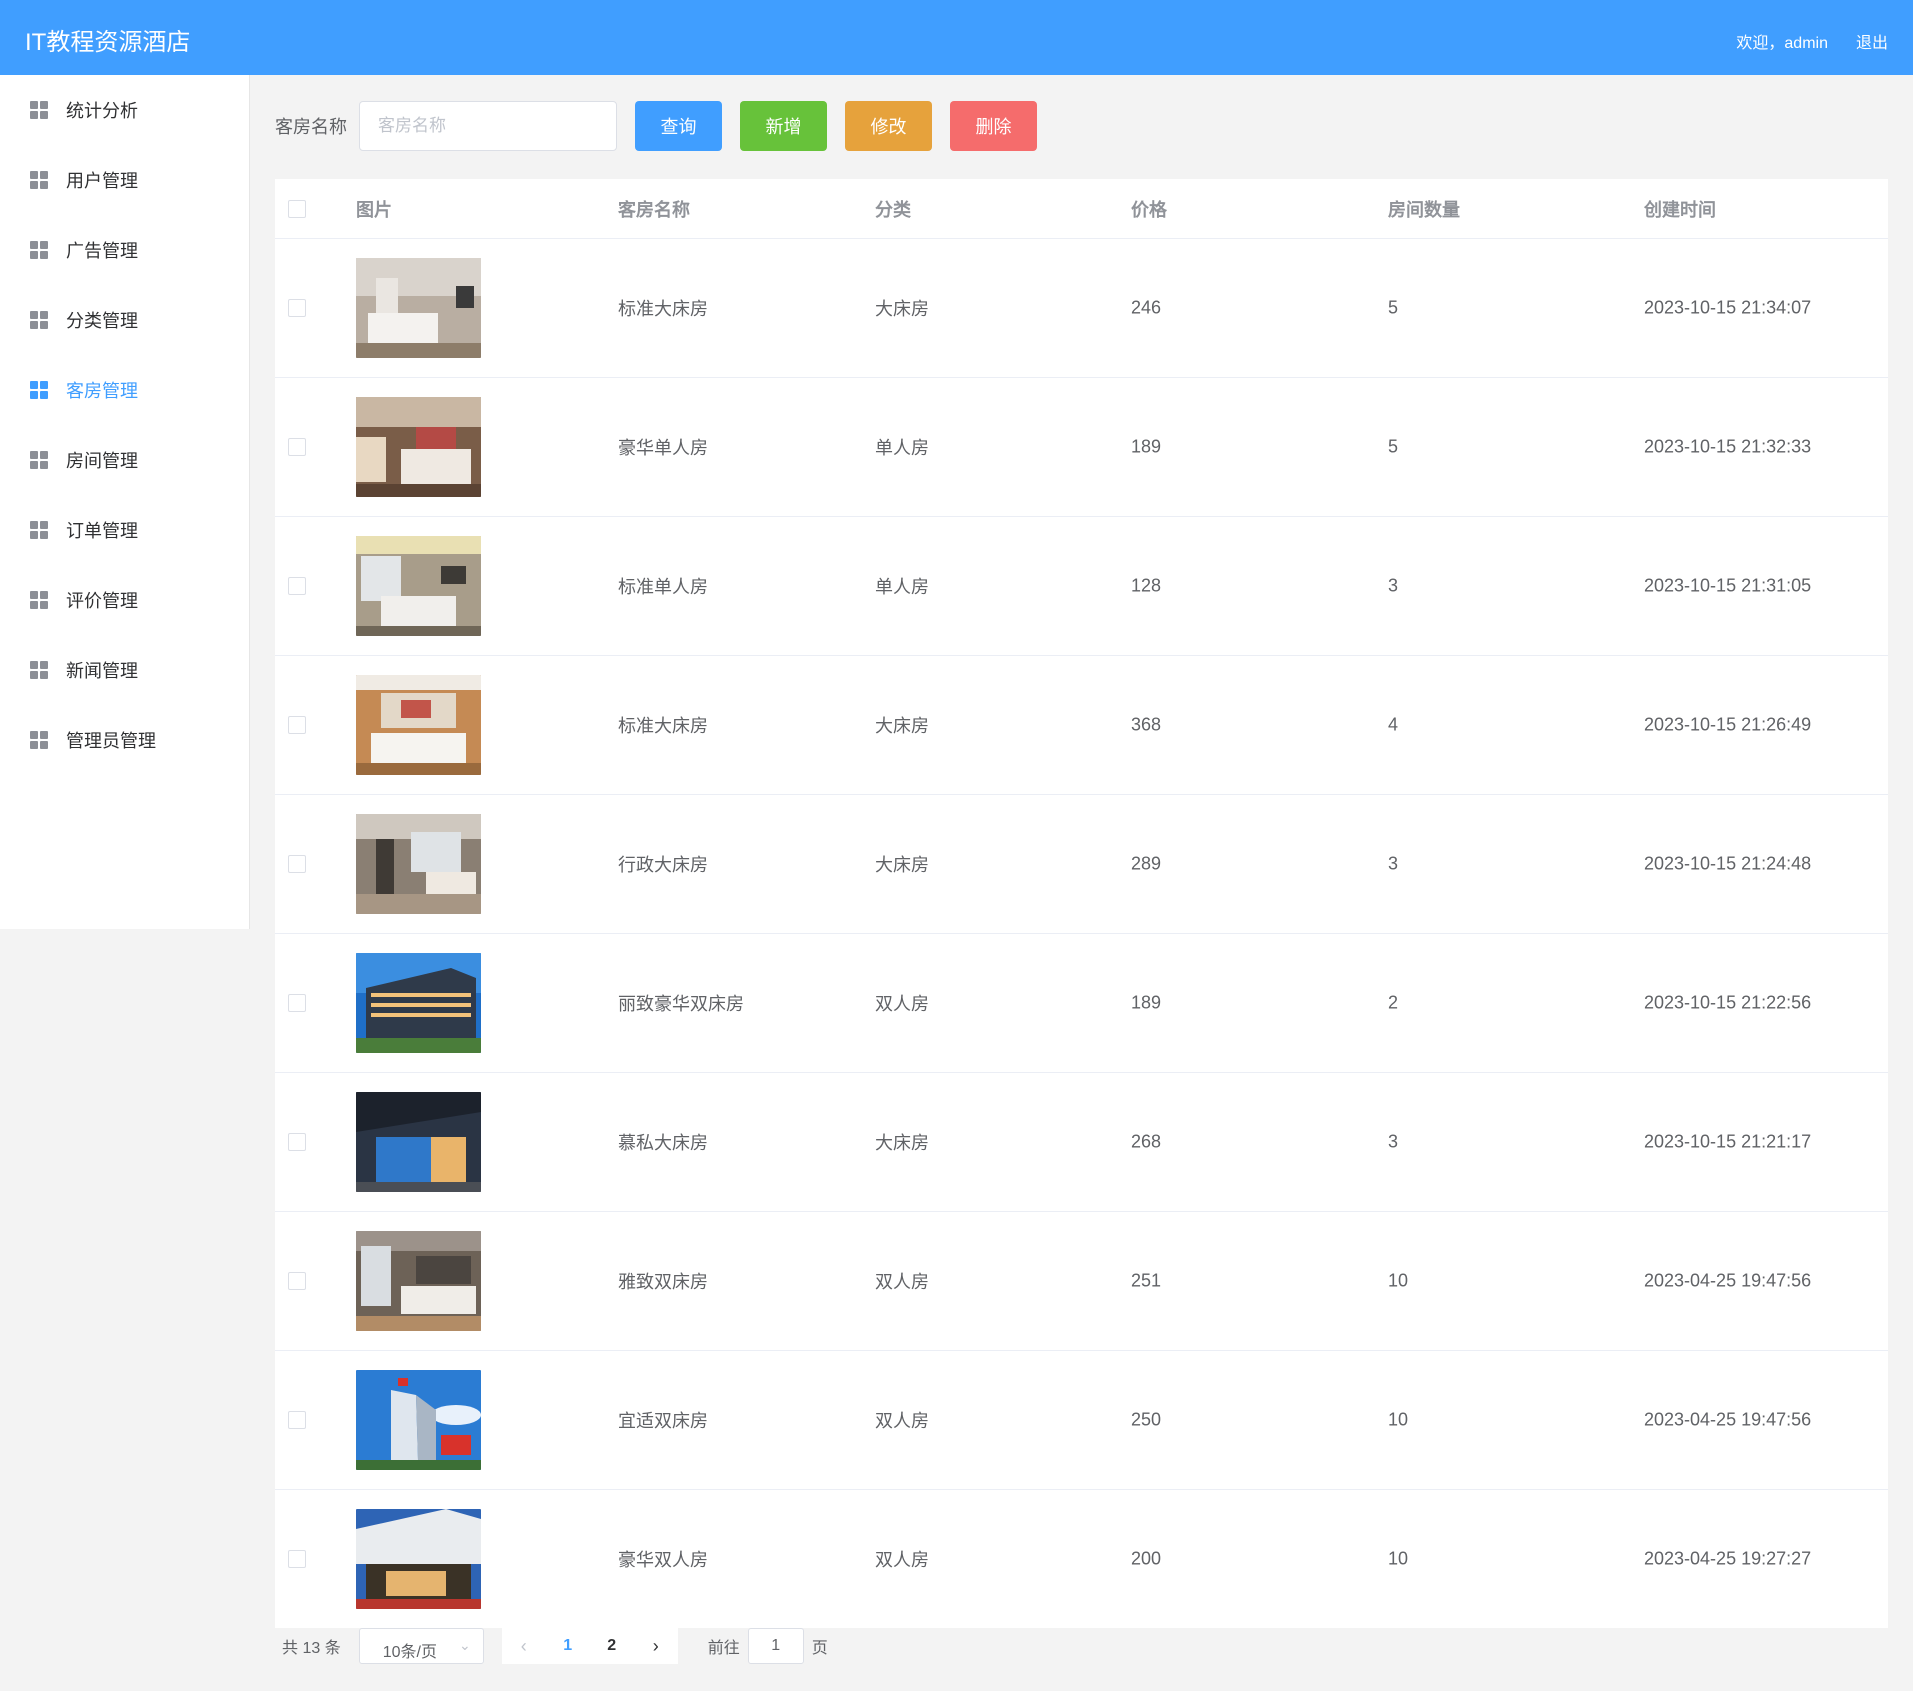 This screenshot has height=1691, width=1913. I want to click on next-page-button: ›, so click(656, 1646).